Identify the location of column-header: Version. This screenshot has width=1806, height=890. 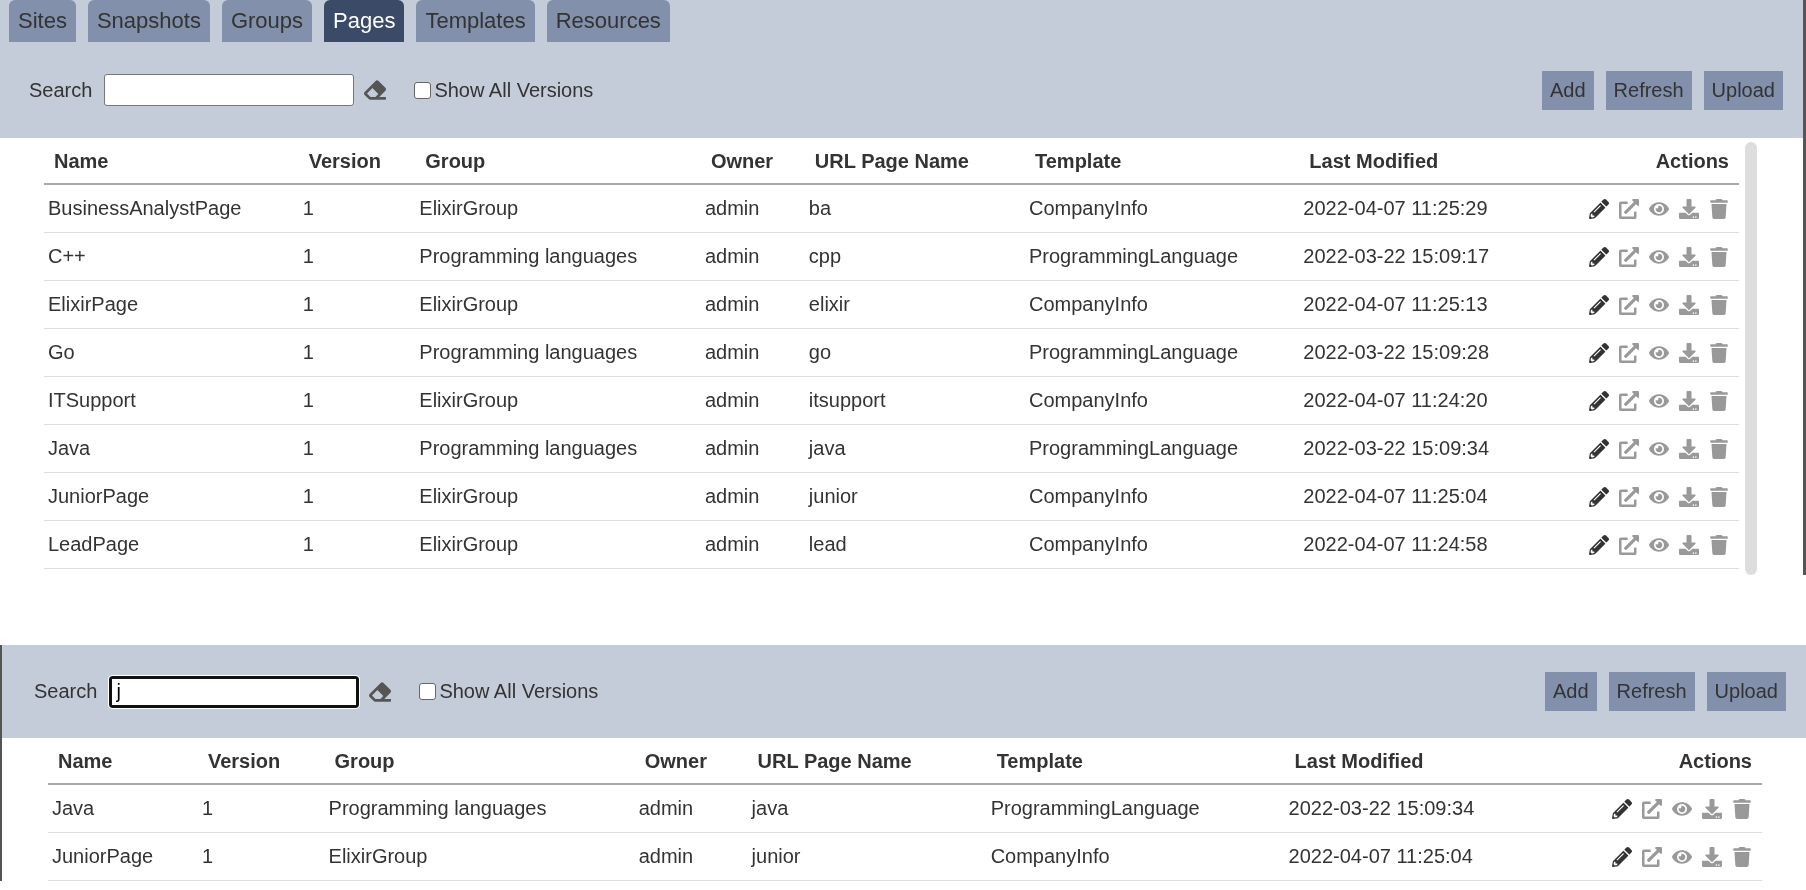
(261, 763).